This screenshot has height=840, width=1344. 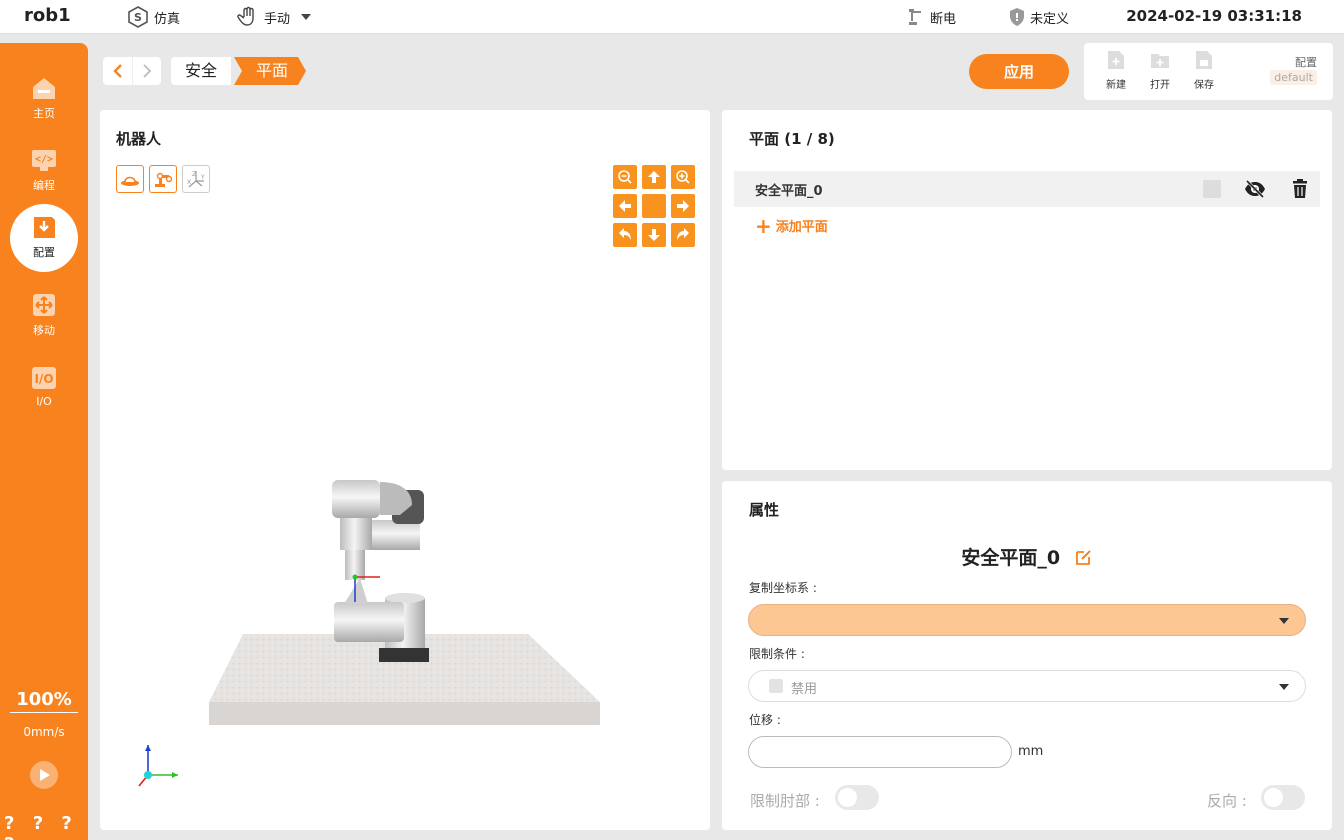 I want to click on sidebar-item-label: 编程, so click(x=44, y=185).